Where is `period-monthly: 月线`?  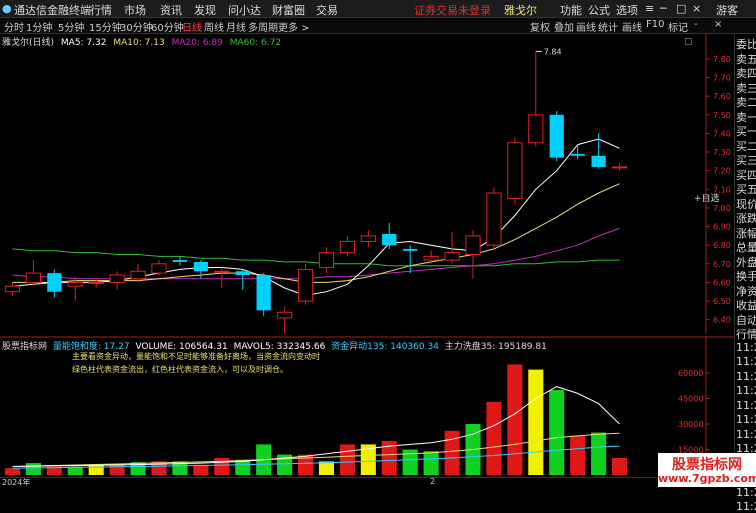 period-monthly: 月线 is located at coordinates (236, 26).